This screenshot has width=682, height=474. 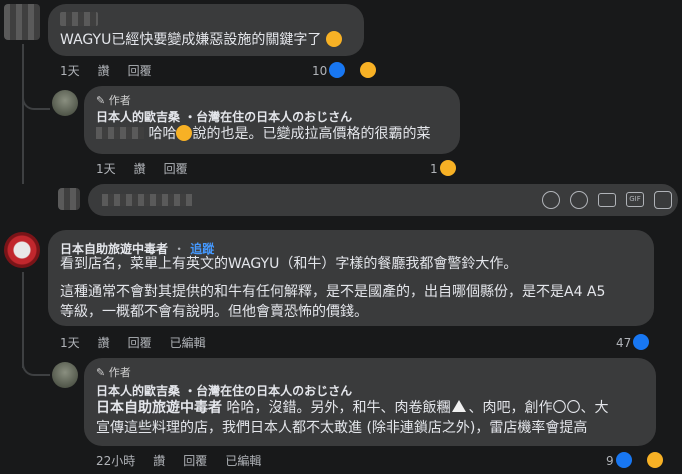 What do you see at coordinates (352, 408) in the screenshot?
I see `reply-text-line1: 日本自助旅遊中毒者 哈哈，沒錯。另外，和牛、肉卷飯糰 、肉吧，創作〇〇、大` at bounding box center [352, 408].